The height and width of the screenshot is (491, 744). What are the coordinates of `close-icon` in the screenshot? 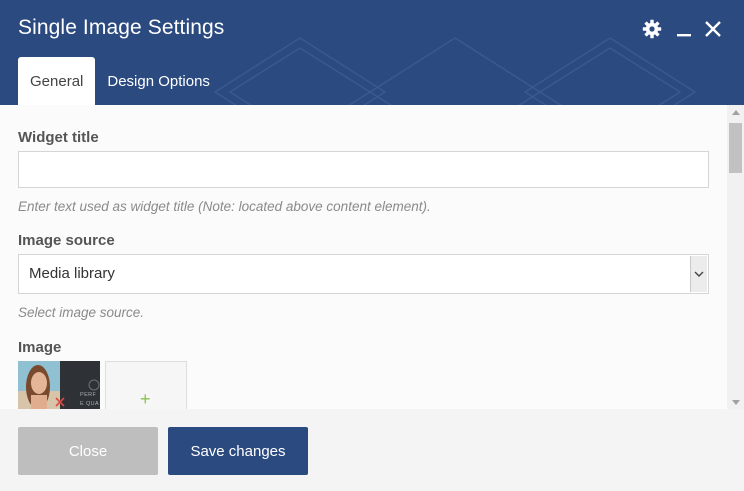 It's located at (713, 29).